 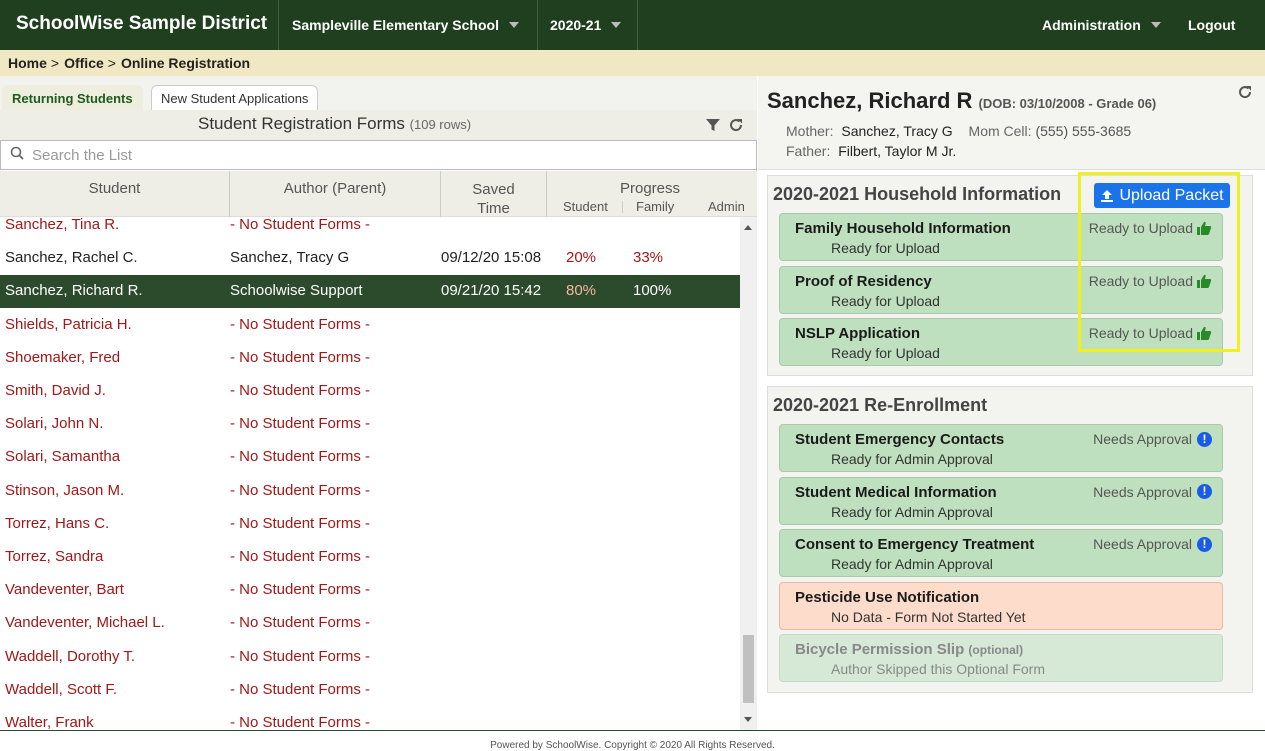 I want to click on col-author: Author (Parent), so click(x=335, y=194).